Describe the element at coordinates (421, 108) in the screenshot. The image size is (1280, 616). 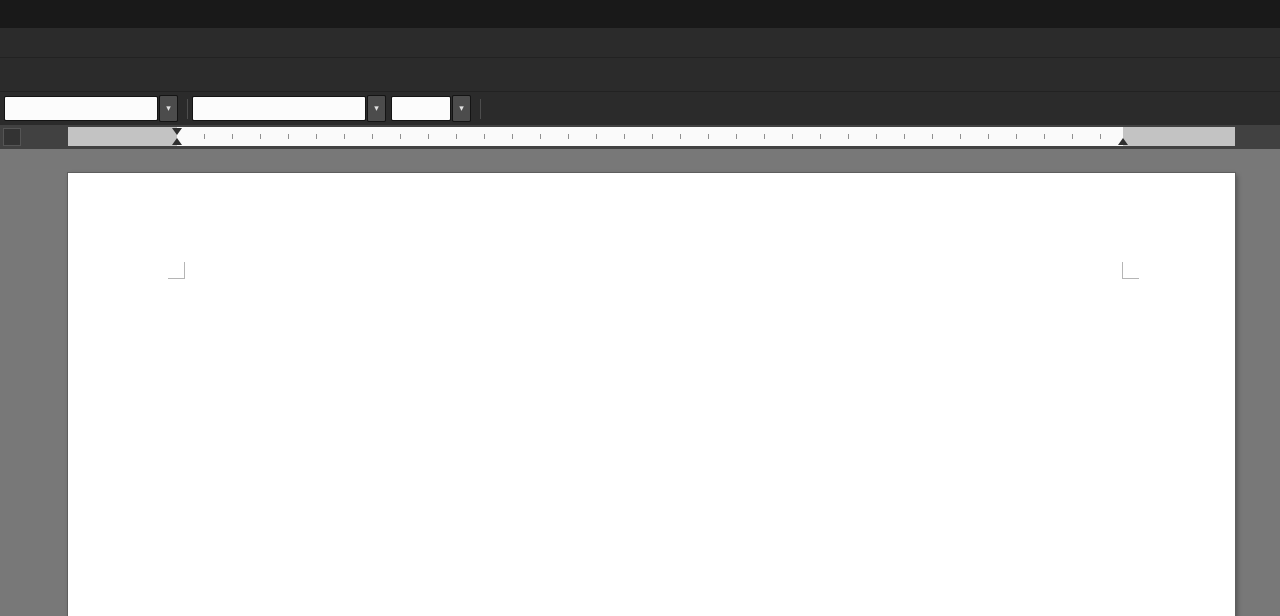
I see `font-size-input` at that location.